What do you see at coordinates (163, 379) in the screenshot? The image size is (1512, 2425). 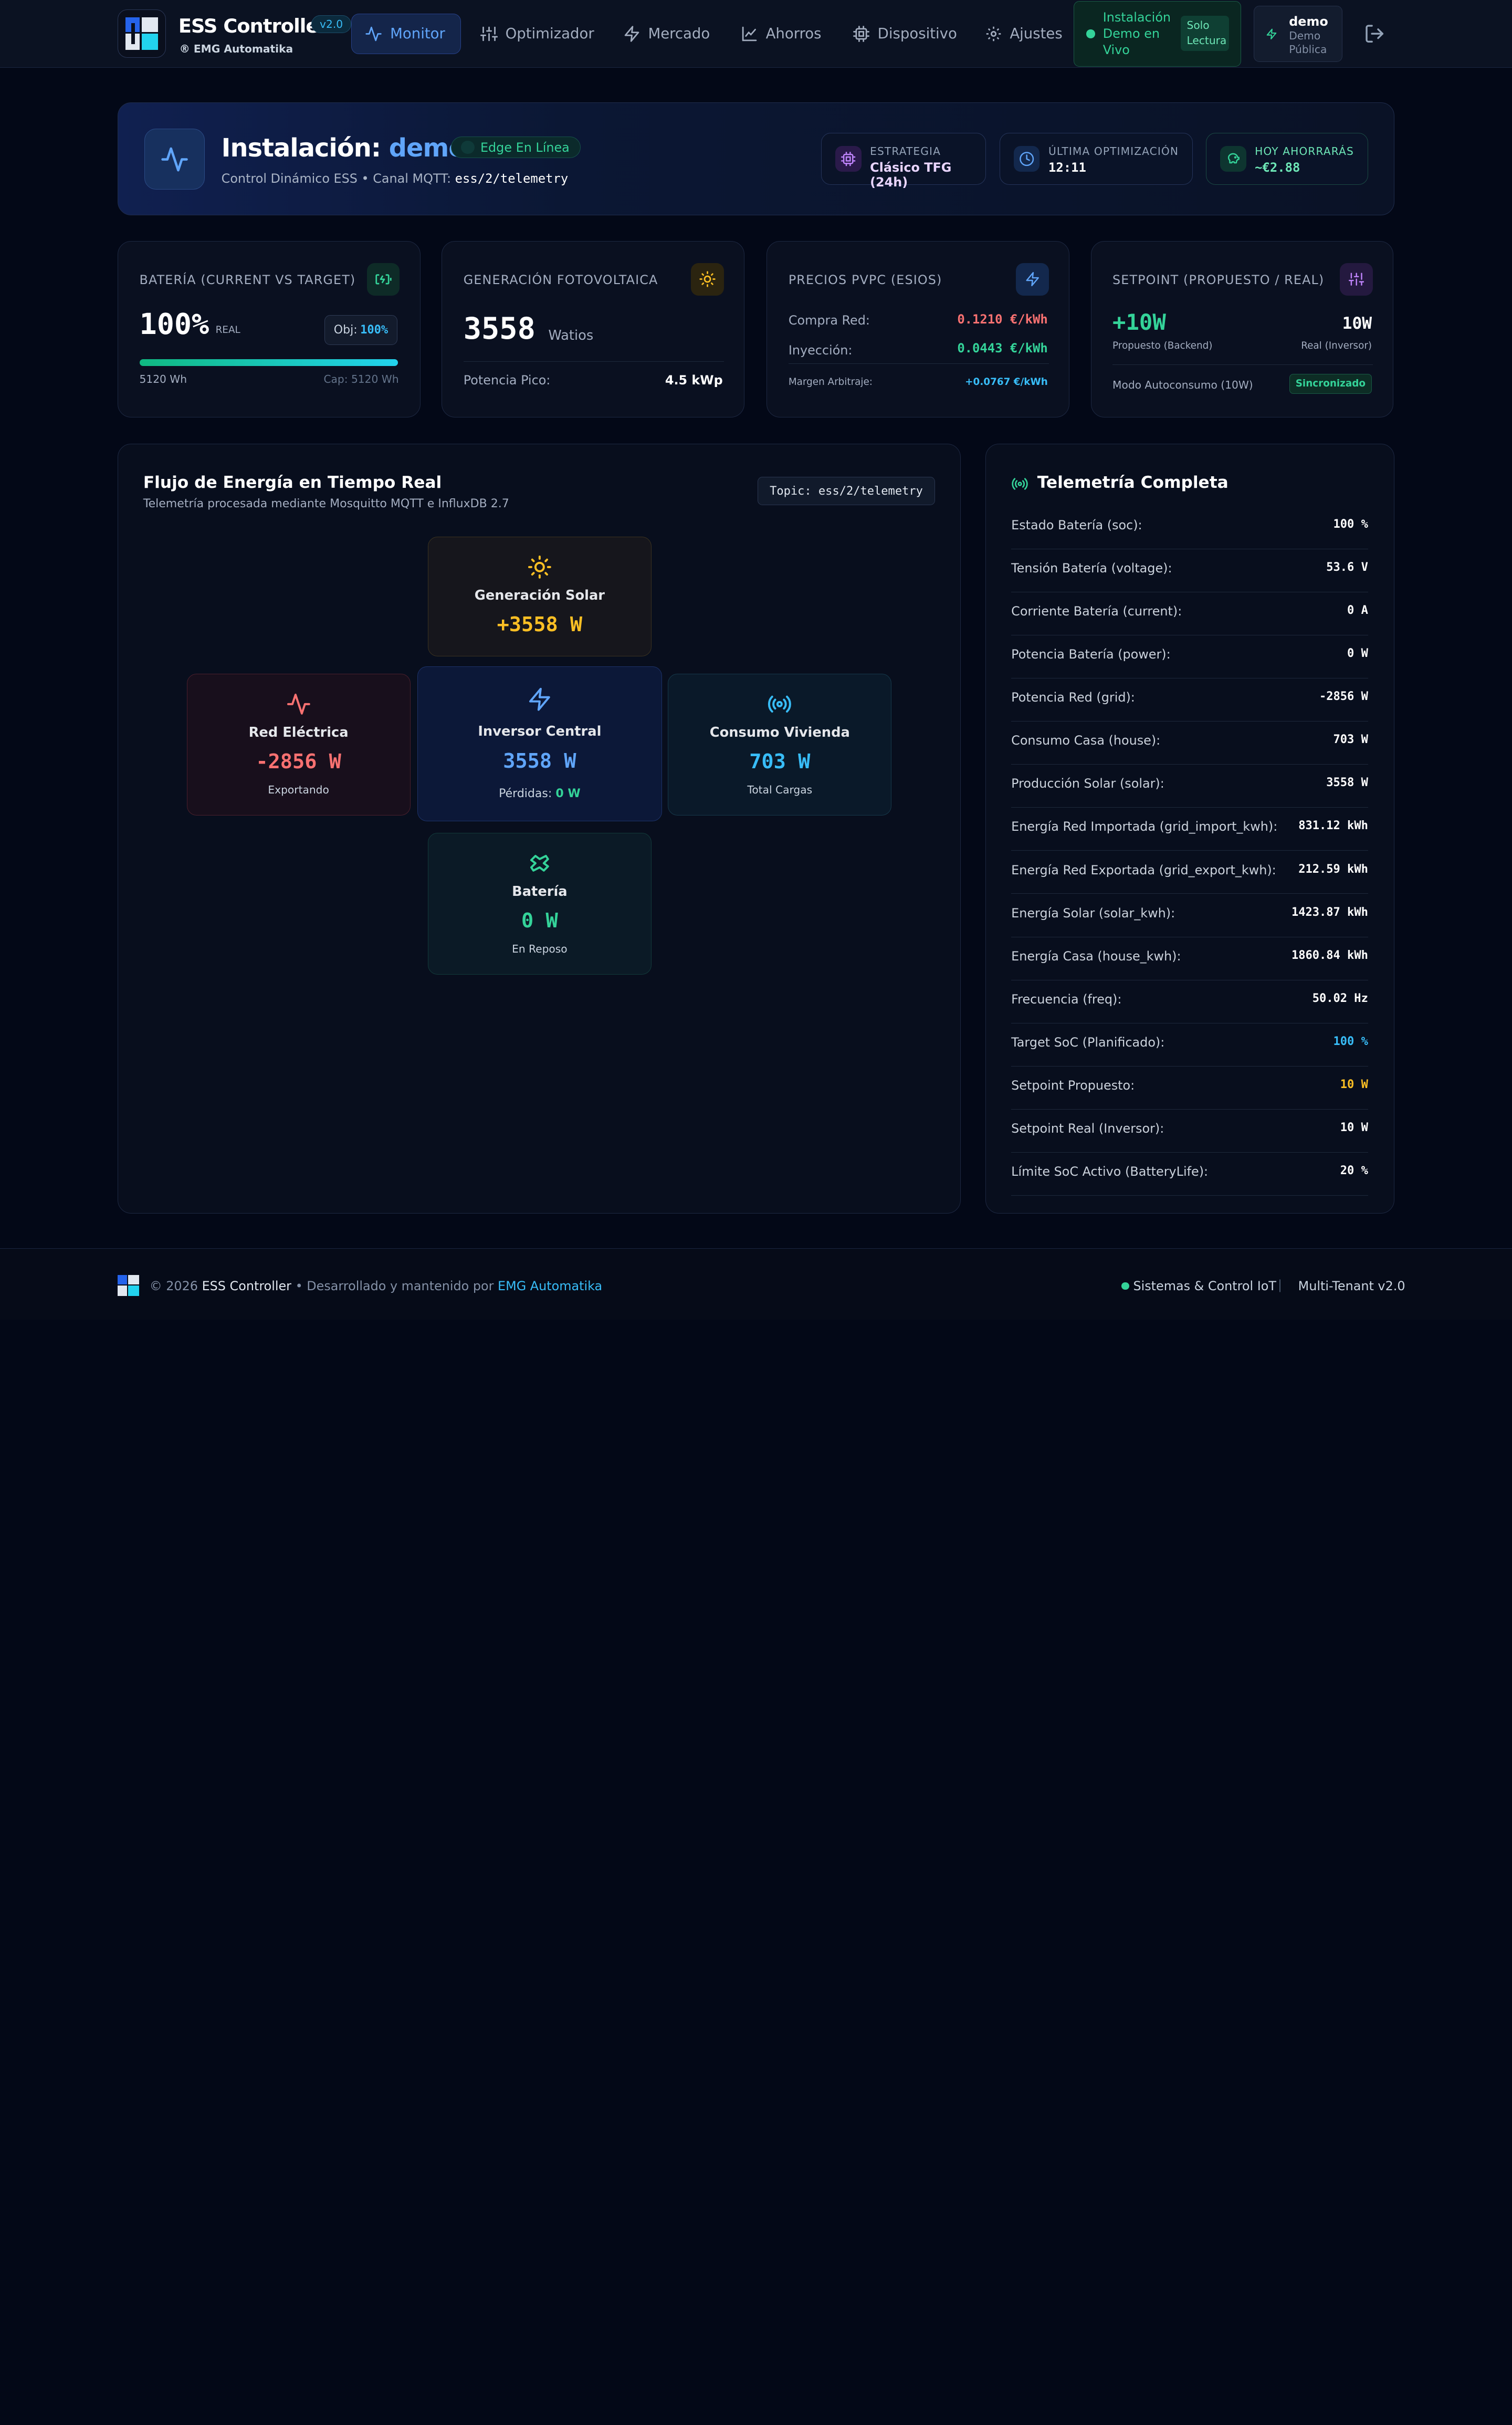 I see `battery-energy: 5120 Wh` at bounding box center [163, 379].